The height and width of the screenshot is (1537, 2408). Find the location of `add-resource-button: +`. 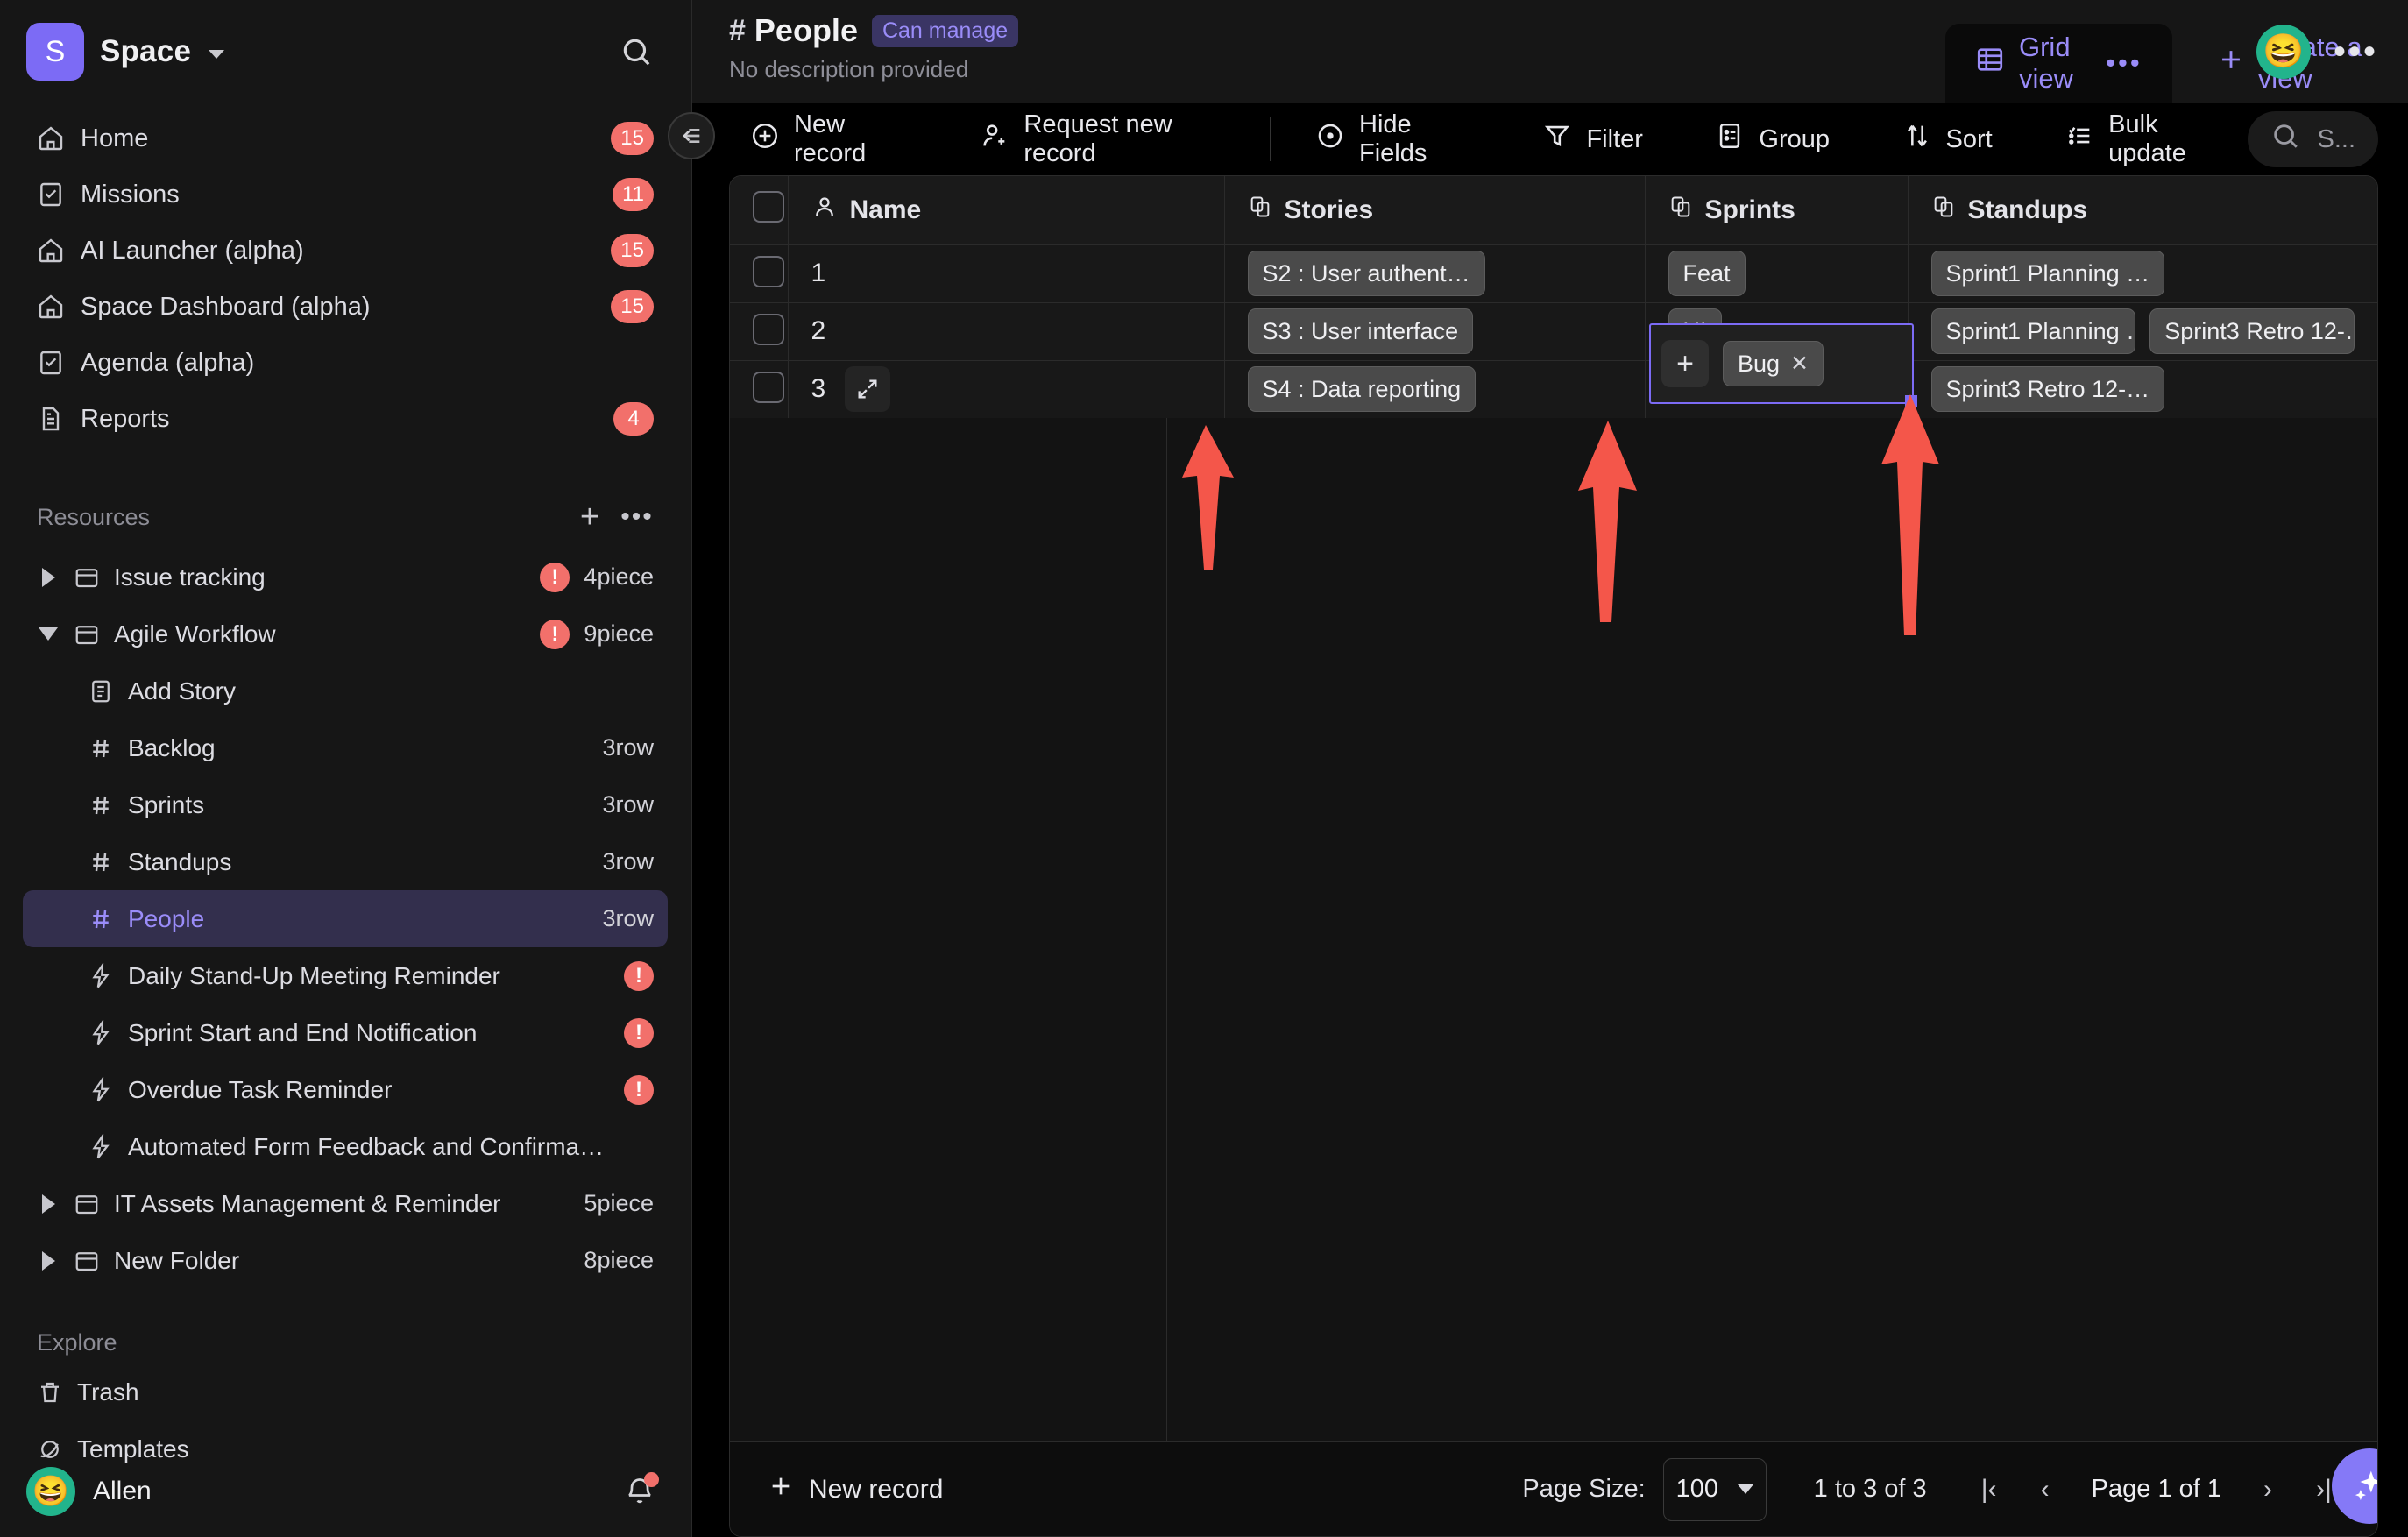

add-resource-button: + is located at coordinates (589, 517).